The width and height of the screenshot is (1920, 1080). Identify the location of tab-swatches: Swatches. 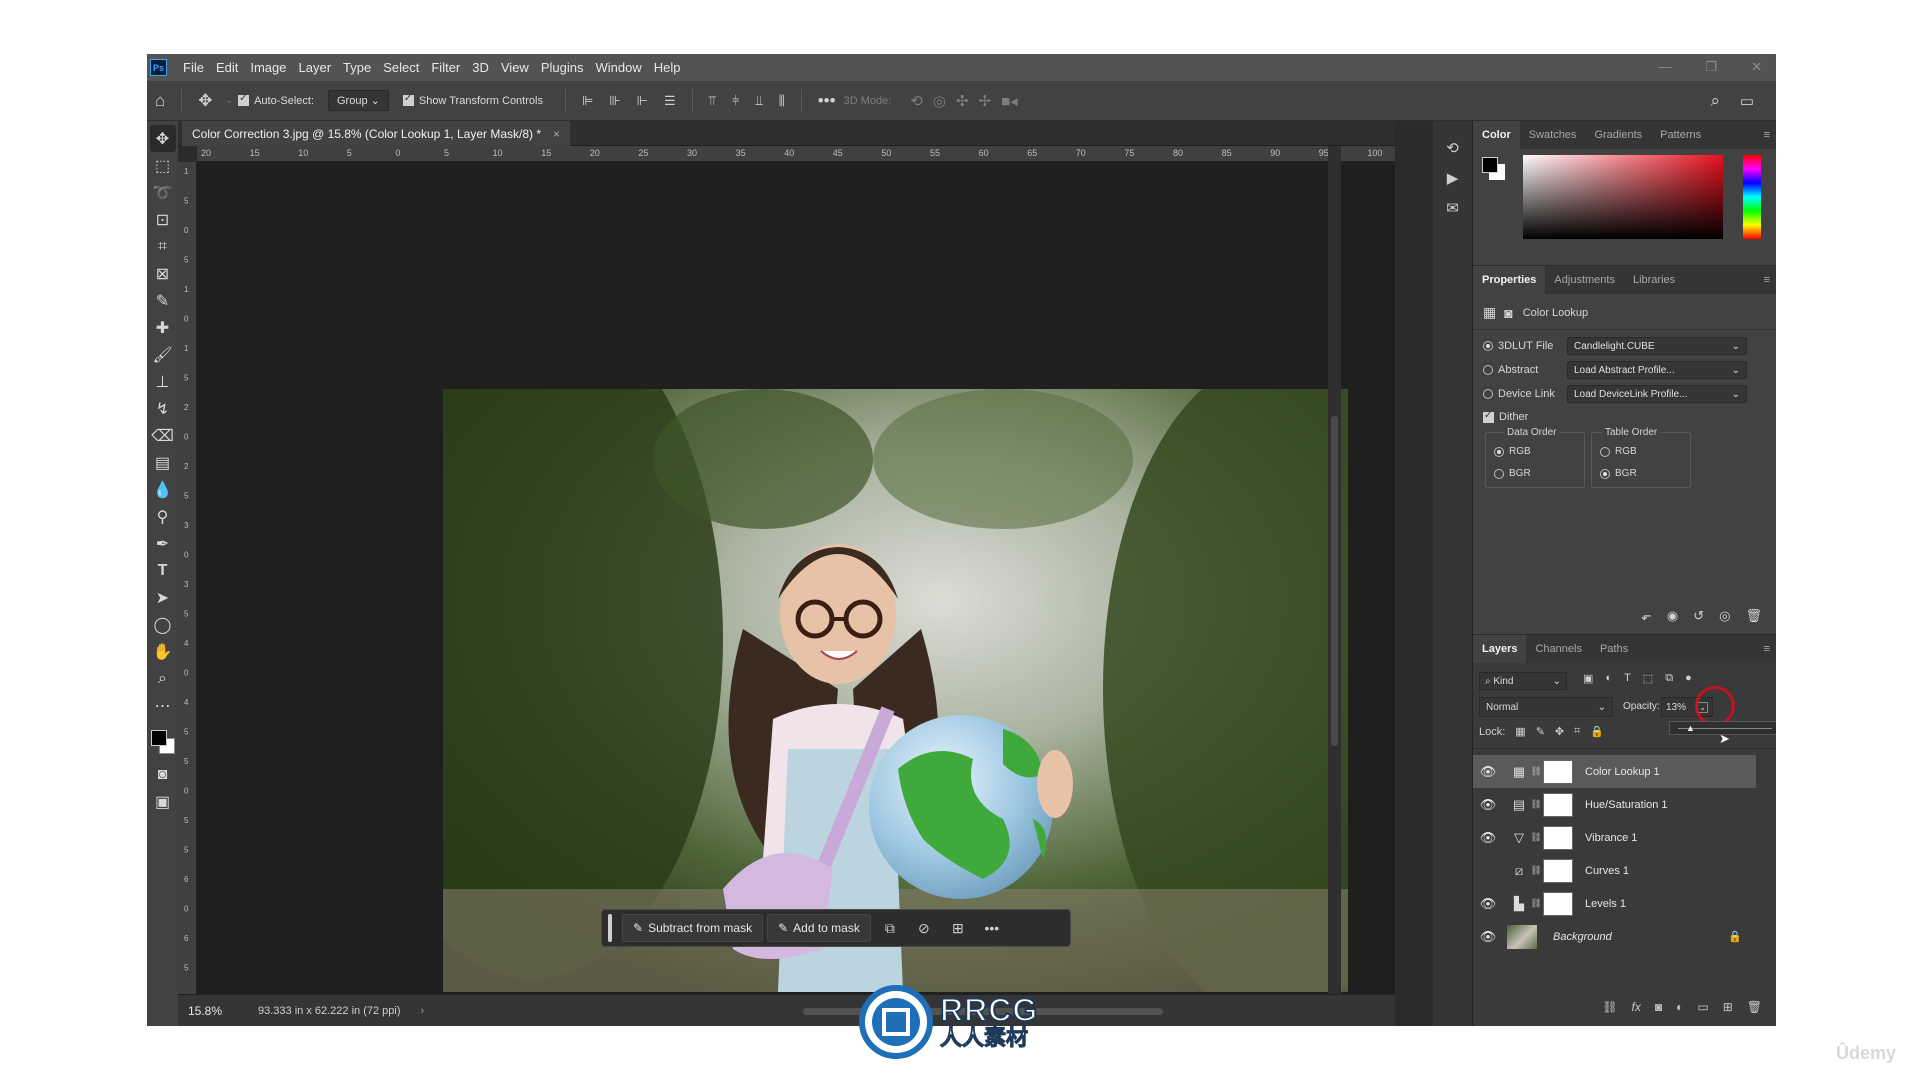
(1553, 135).